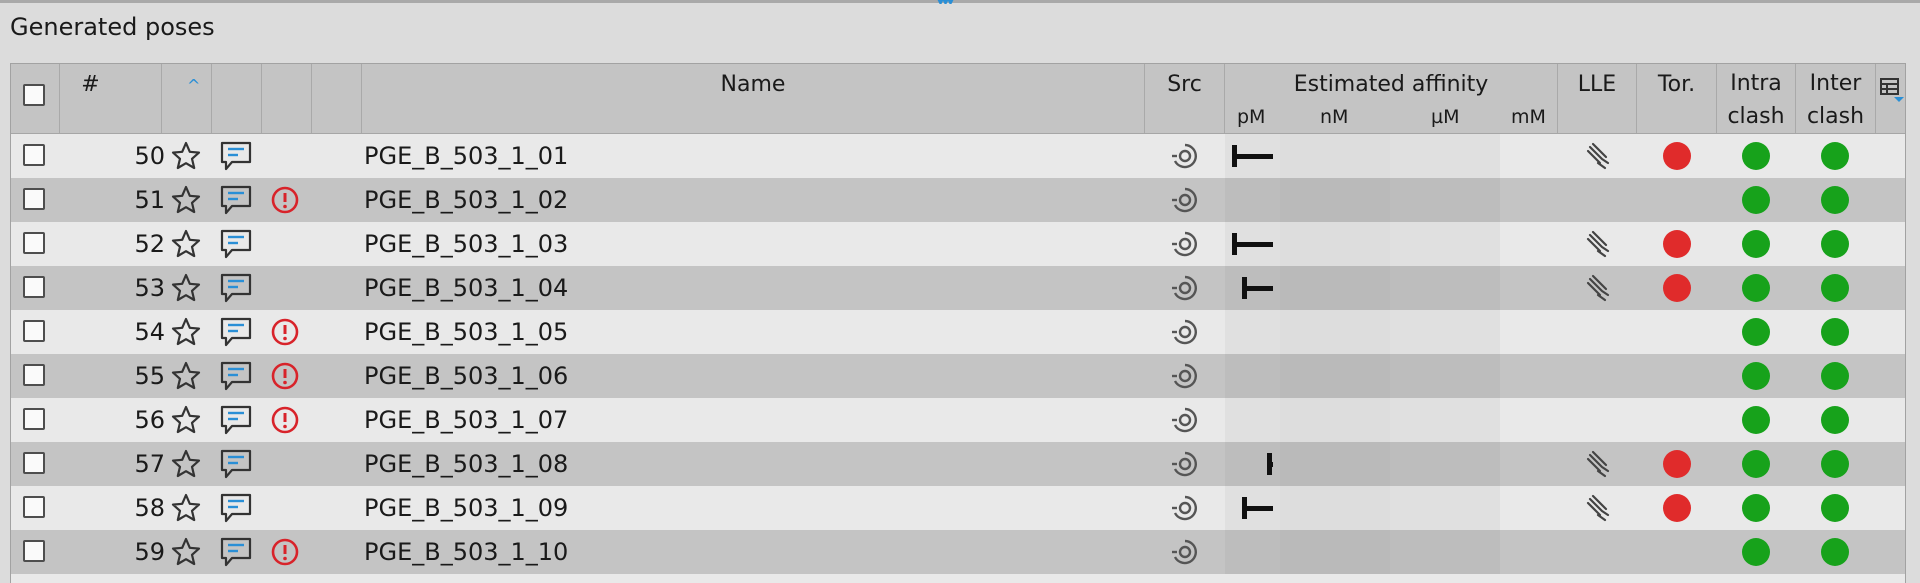  What do you see at coordinates (1597, 98) in the screenshot?
I see `header-lle: LLE` at bounding box center [1597, 98].